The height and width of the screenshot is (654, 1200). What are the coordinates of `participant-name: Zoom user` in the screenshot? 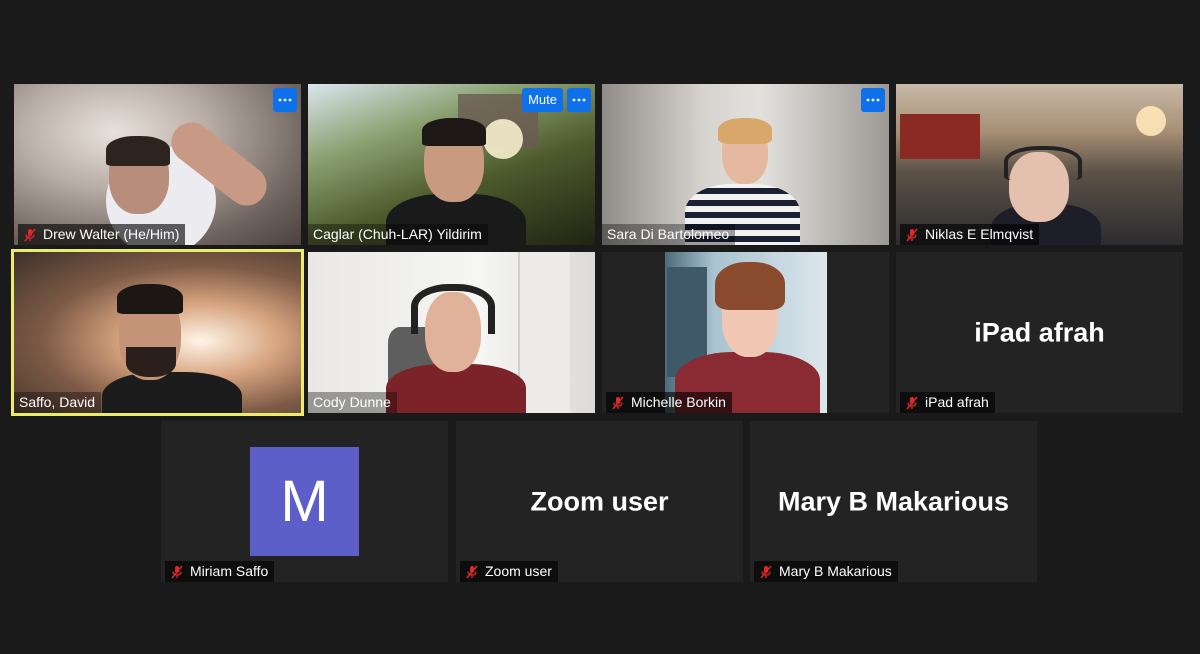 It's located at (518, 571).